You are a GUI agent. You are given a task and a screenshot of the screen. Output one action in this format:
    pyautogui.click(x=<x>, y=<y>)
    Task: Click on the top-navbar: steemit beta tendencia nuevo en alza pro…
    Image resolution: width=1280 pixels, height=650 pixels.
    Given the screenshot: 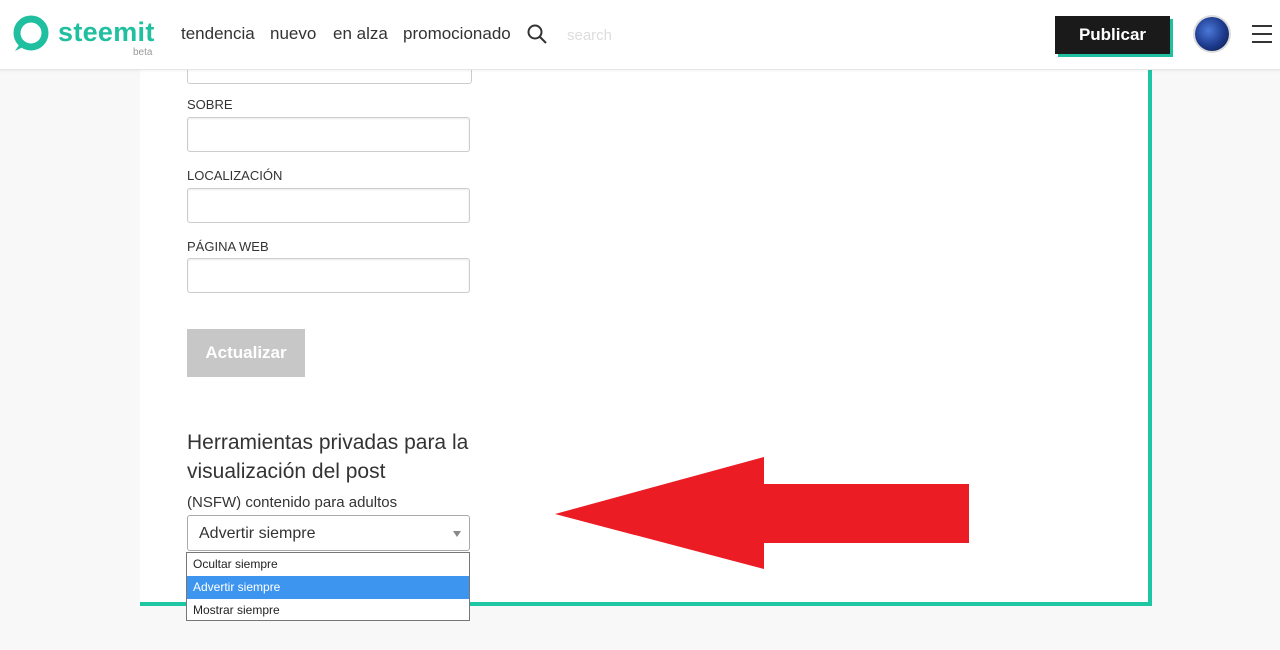 What is the action you would take?
    pyautogui.click(x=640, y=35)
    